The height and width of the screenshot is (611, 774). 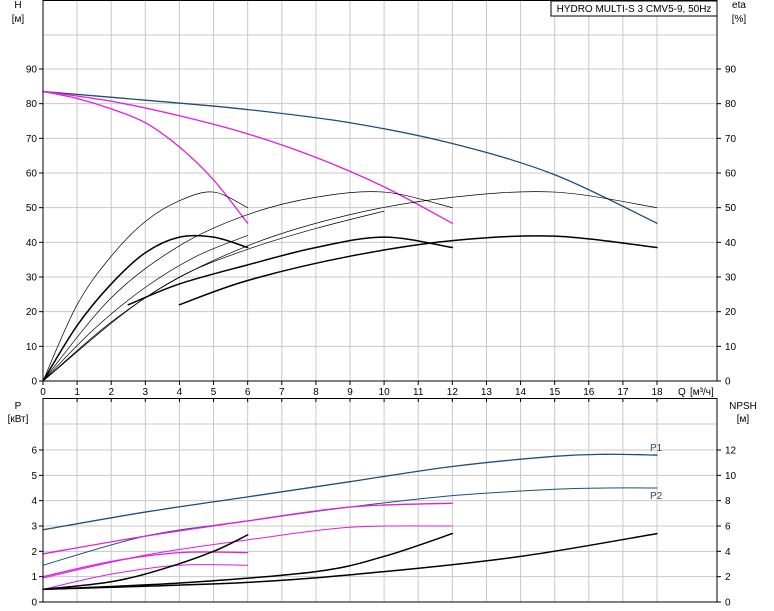 What do you see at coordinates (34, 577) in the screenshot?
I see `y-tick-label: 1` at bounding box center [34, 577].